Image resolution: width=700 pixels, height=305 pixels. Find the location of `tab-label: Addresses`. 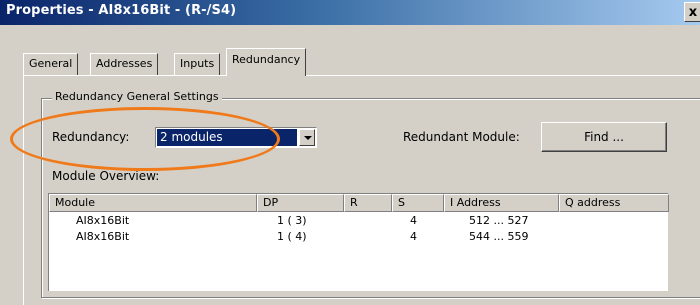

tab-label: Addresses is located at coordinates (124, 63).